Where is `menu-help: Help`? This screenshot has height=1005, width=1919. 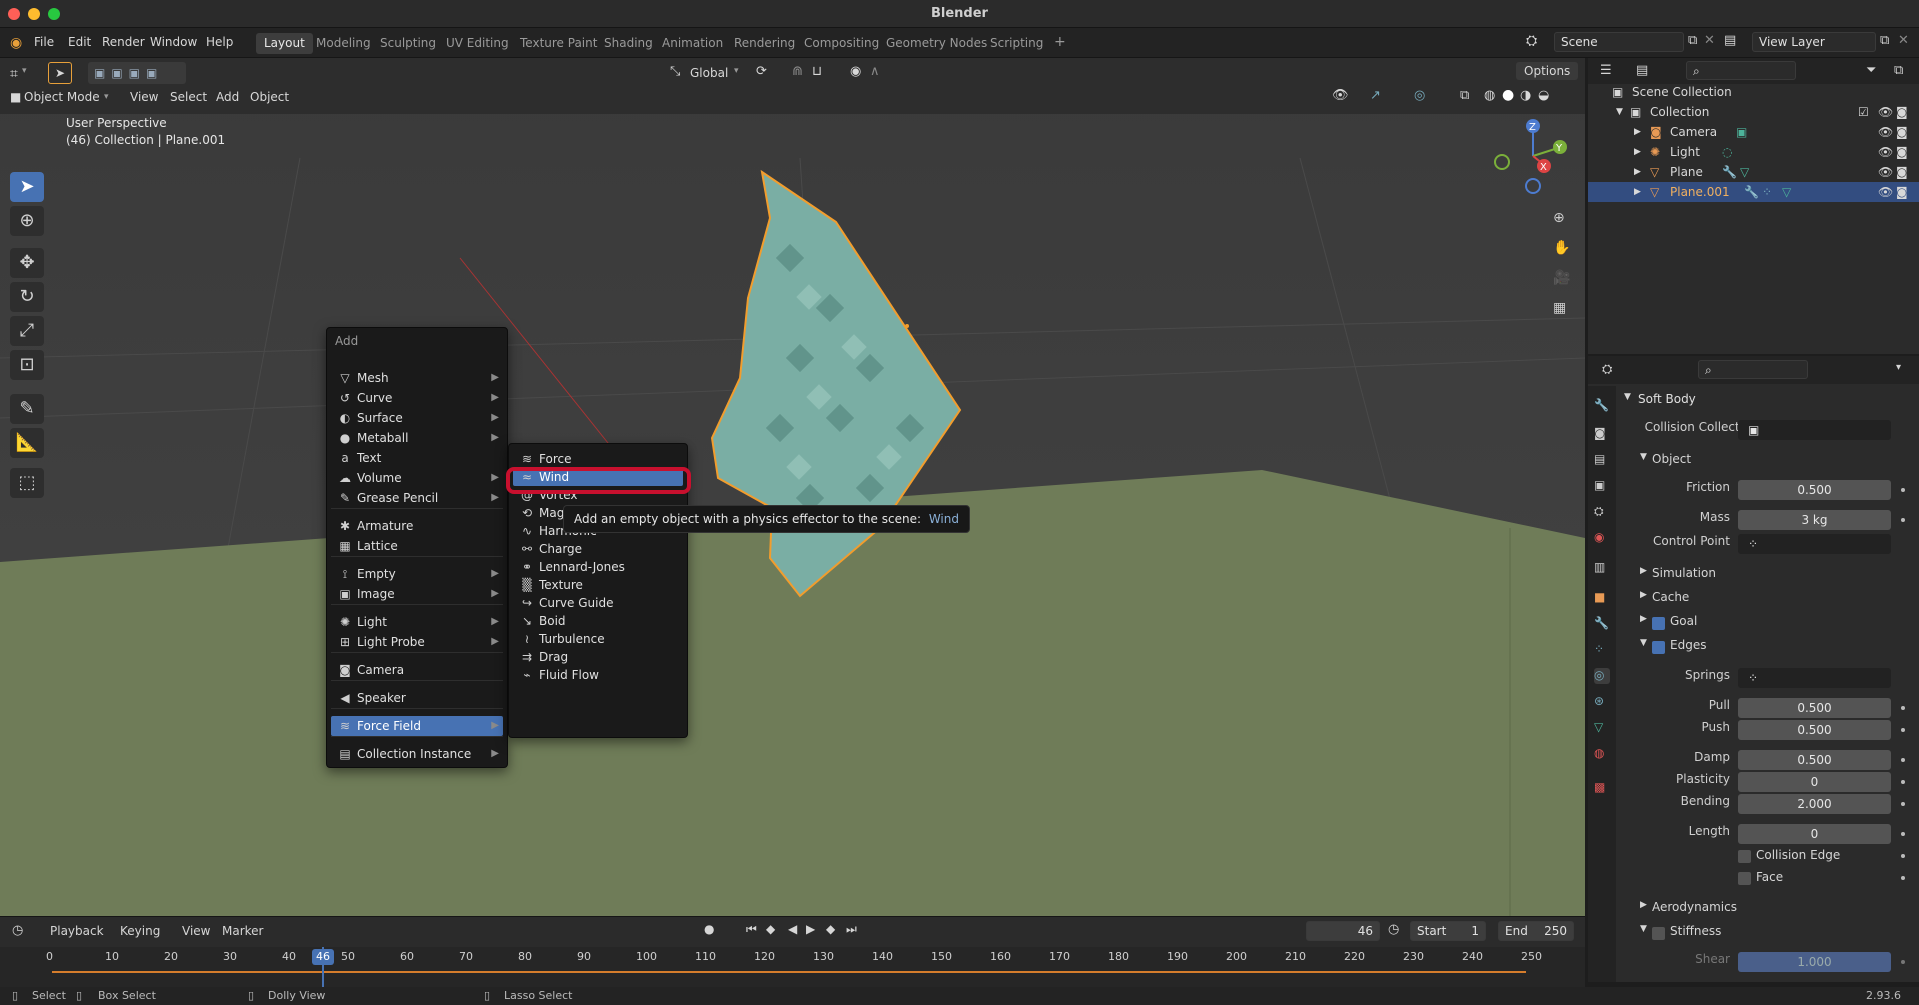
menu-help: Help is located at coordinates (219, 42).